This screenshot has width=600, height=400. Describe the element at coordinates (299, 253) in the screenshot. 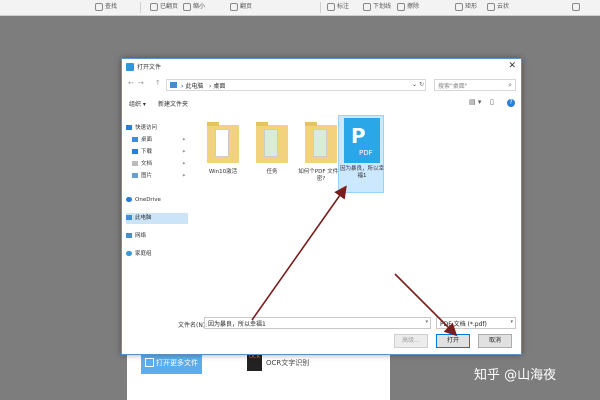

I see `arrow-to-pdf-file` at that location.